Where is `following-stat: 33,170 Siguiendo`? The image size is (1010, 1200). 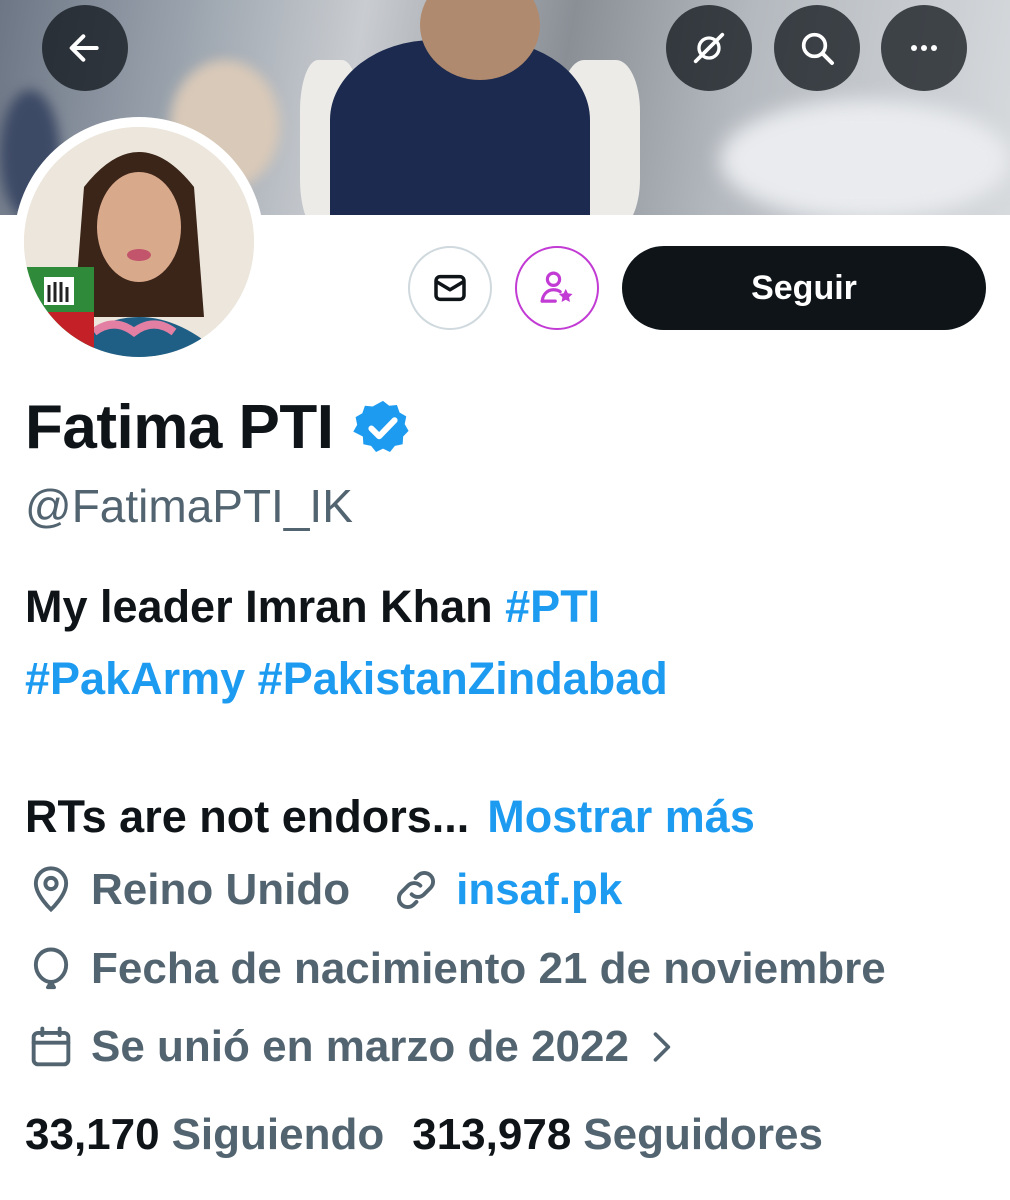 following-stat: 33,170 Siguiendo is located at coordinates (204, 1135).